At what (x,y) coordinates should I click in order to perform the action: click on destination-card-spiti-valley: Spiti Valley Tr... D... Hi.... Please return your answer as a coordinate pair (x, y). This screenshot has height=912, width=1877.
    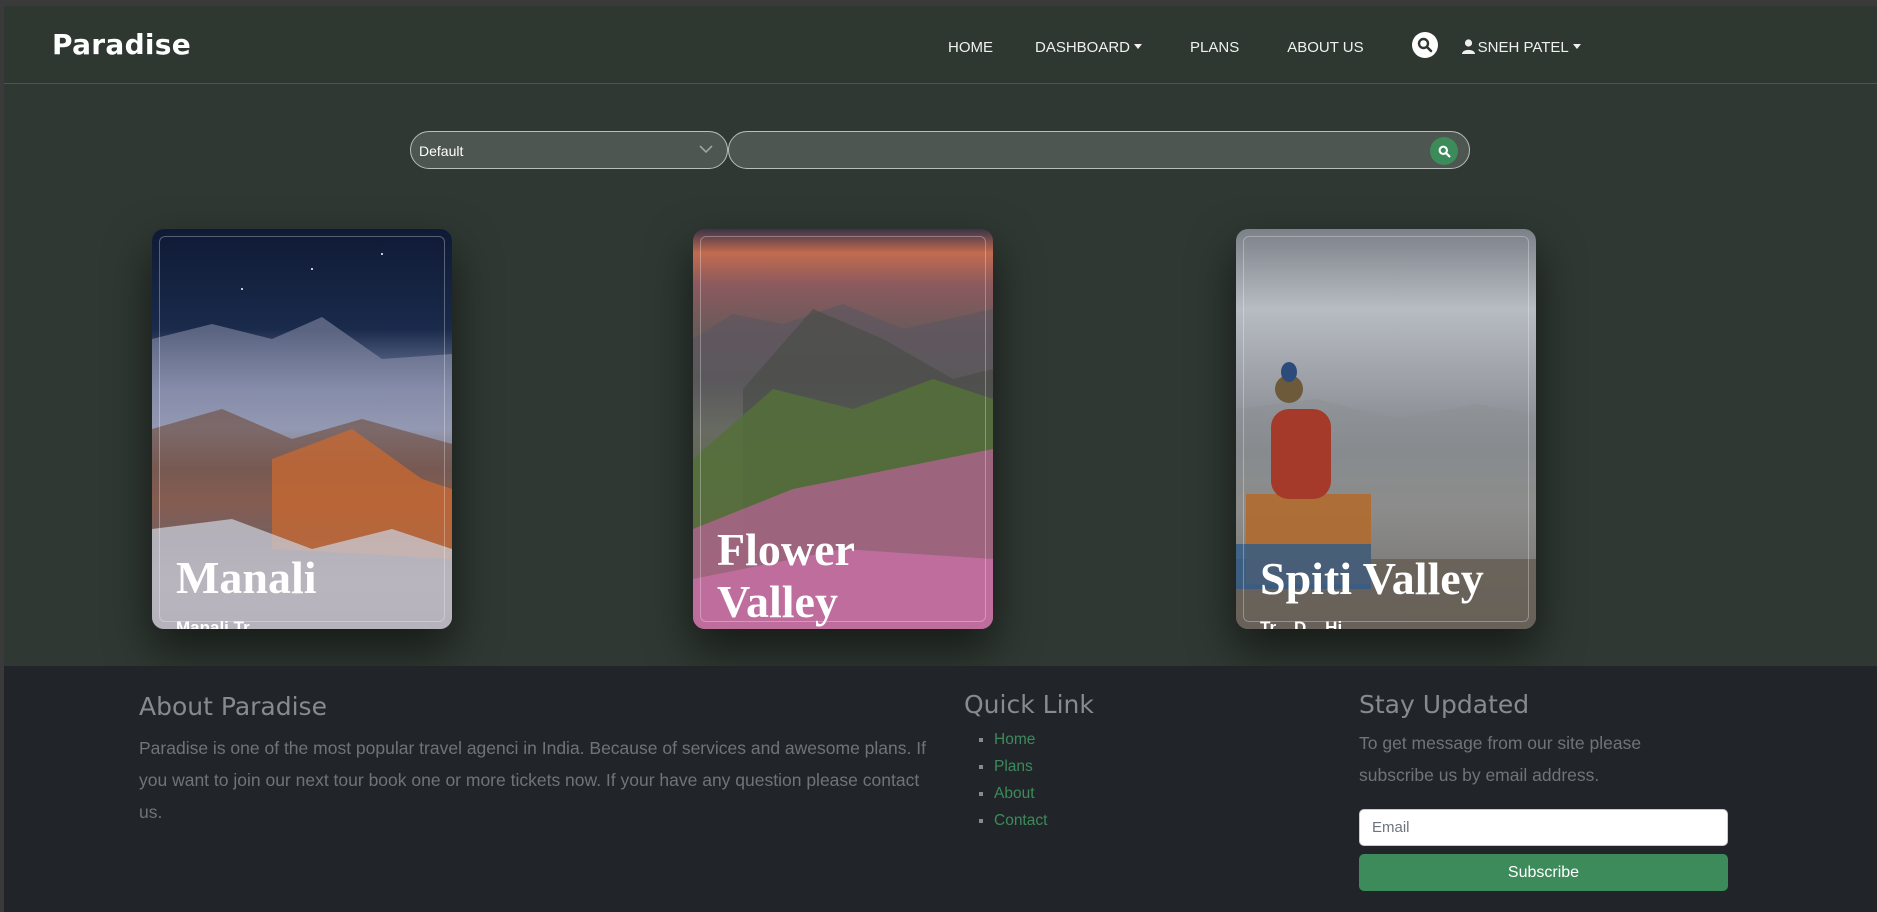
    Looking at the image, I should click on (1386, 429).